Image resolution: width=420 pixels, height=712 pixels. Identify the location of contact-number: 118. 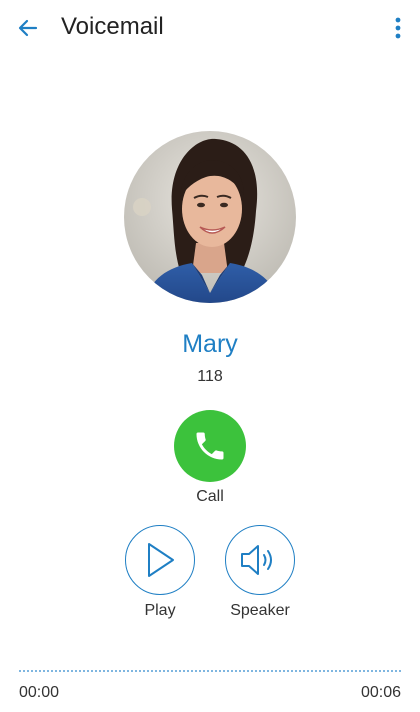
(210, 376).